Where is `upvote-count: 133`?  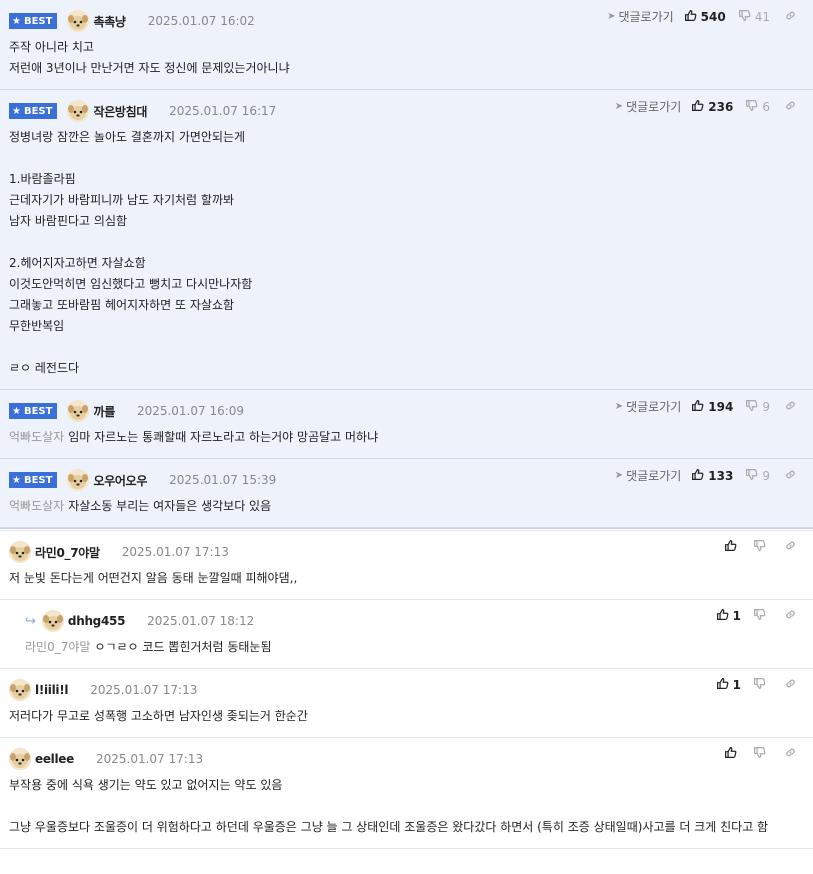
upvote-count: 133 is located at coordinates (721, 475).